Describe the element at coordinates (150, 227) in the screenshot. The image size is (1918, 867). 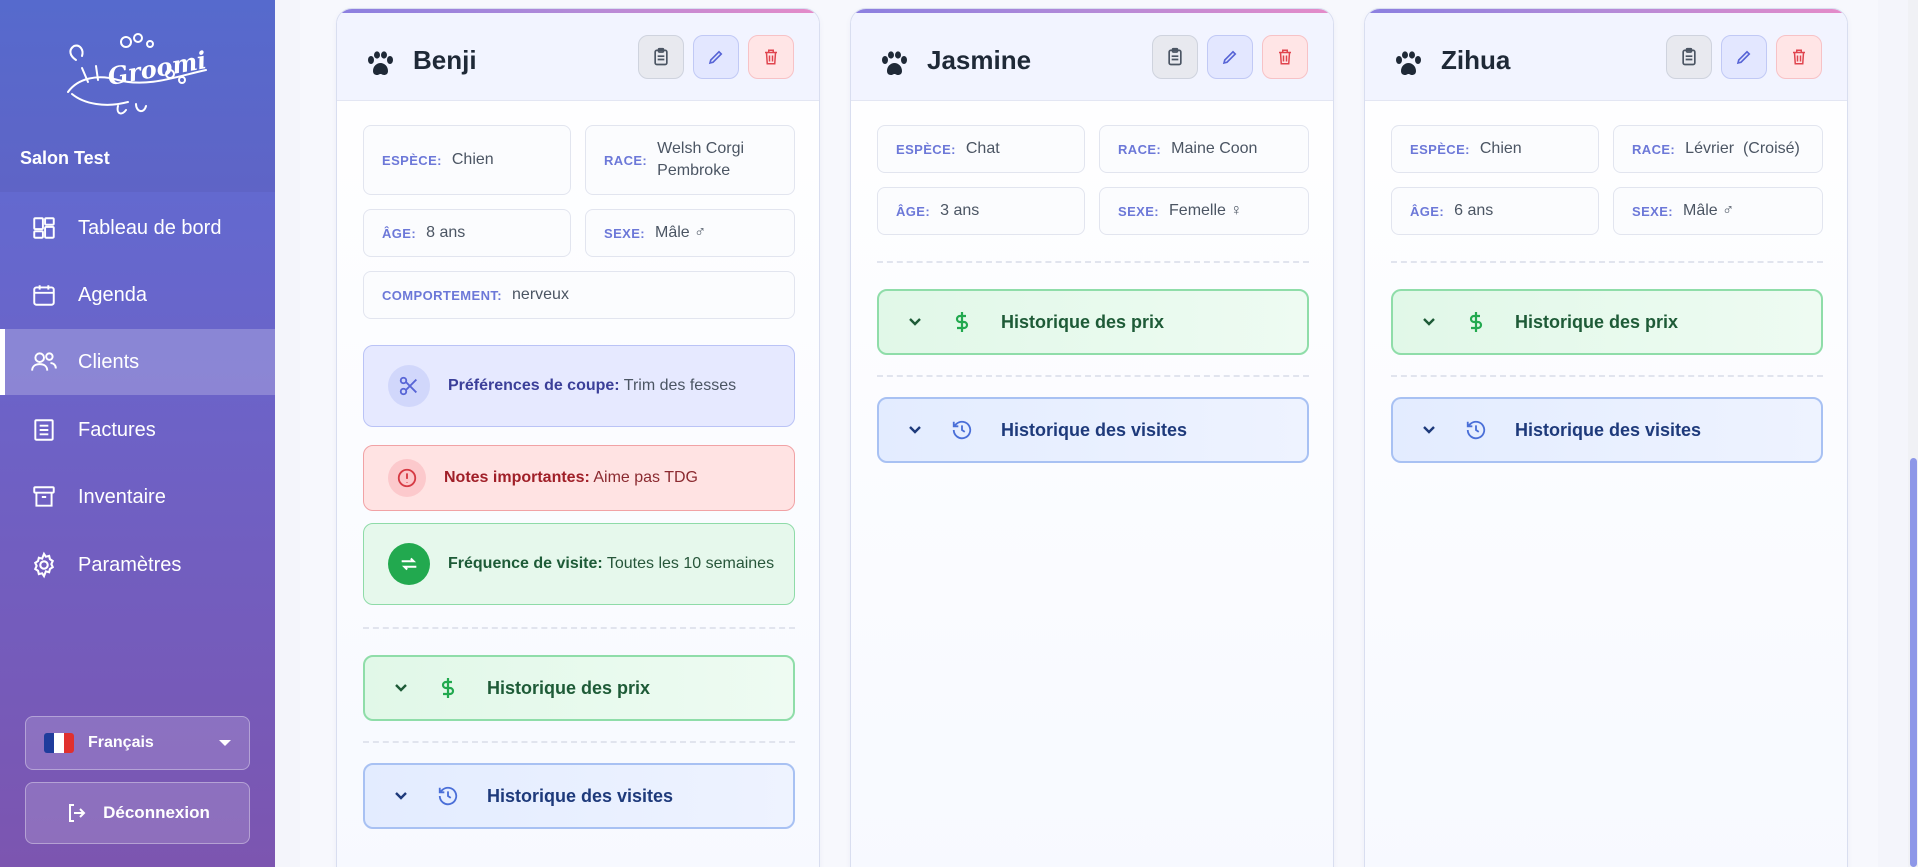
I see `sidebar-item-label: Tableau de bord` at that location.